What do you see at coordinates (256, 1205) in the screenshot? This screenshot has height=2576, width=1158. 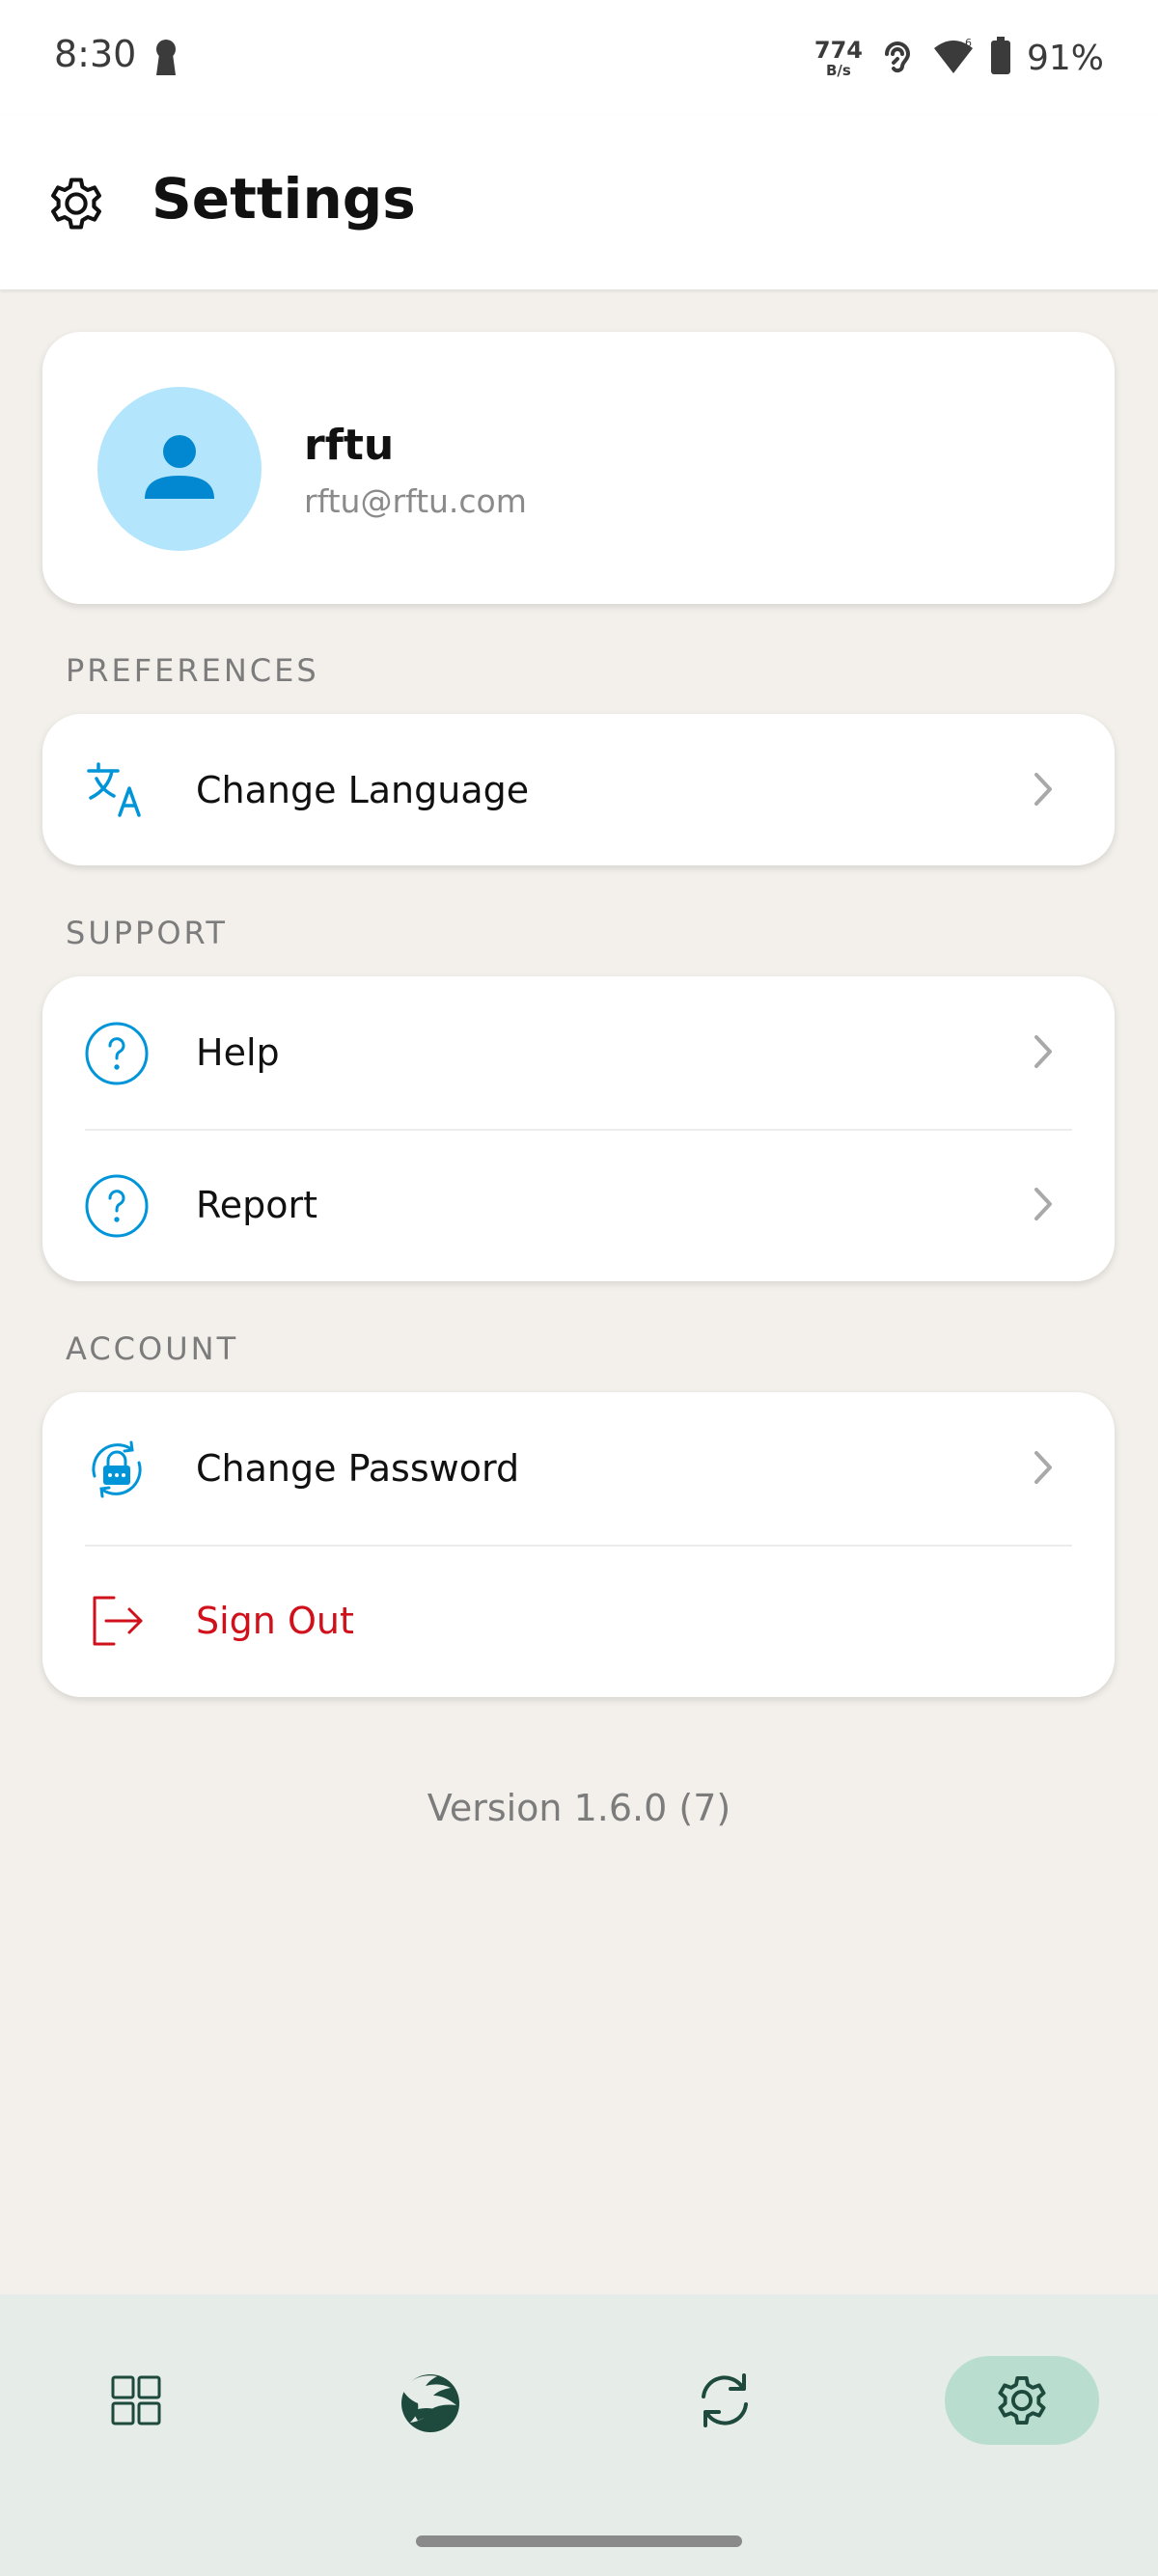 I see `report-label: Report` at bounding box center [256, 1205].